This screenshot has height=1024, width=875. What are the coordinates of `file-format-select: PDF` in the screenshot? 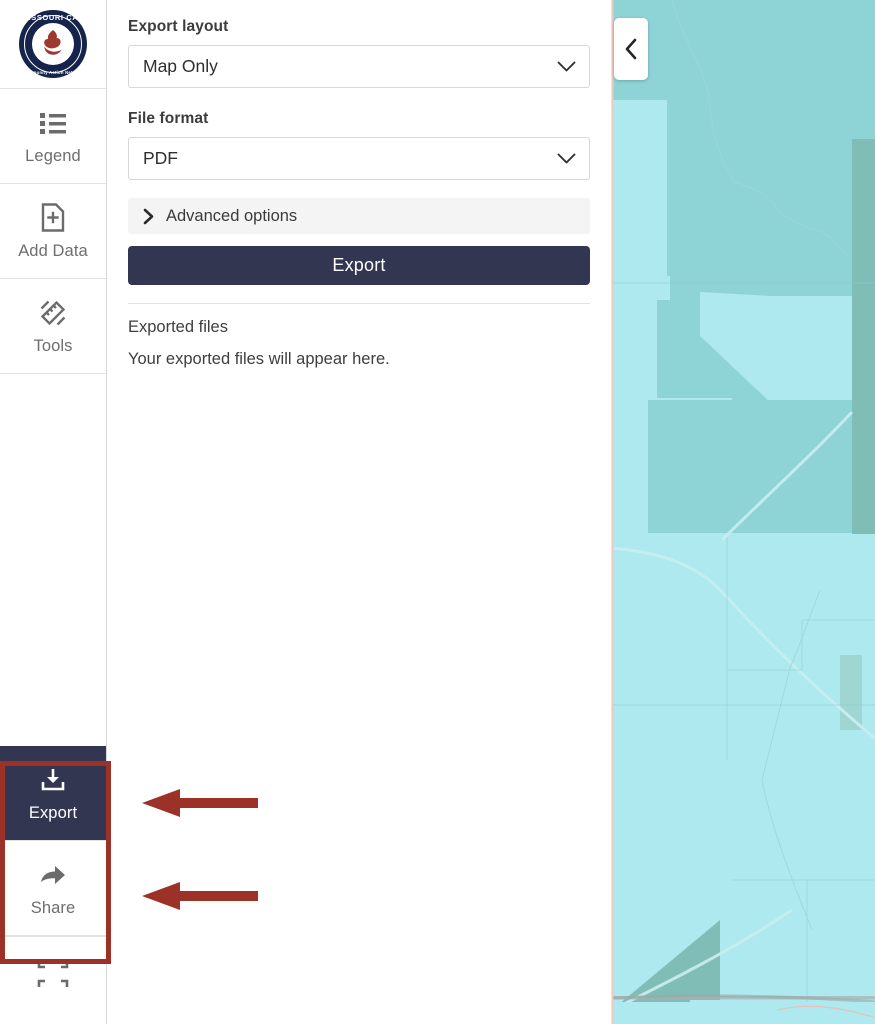 It's located at (359, 158).